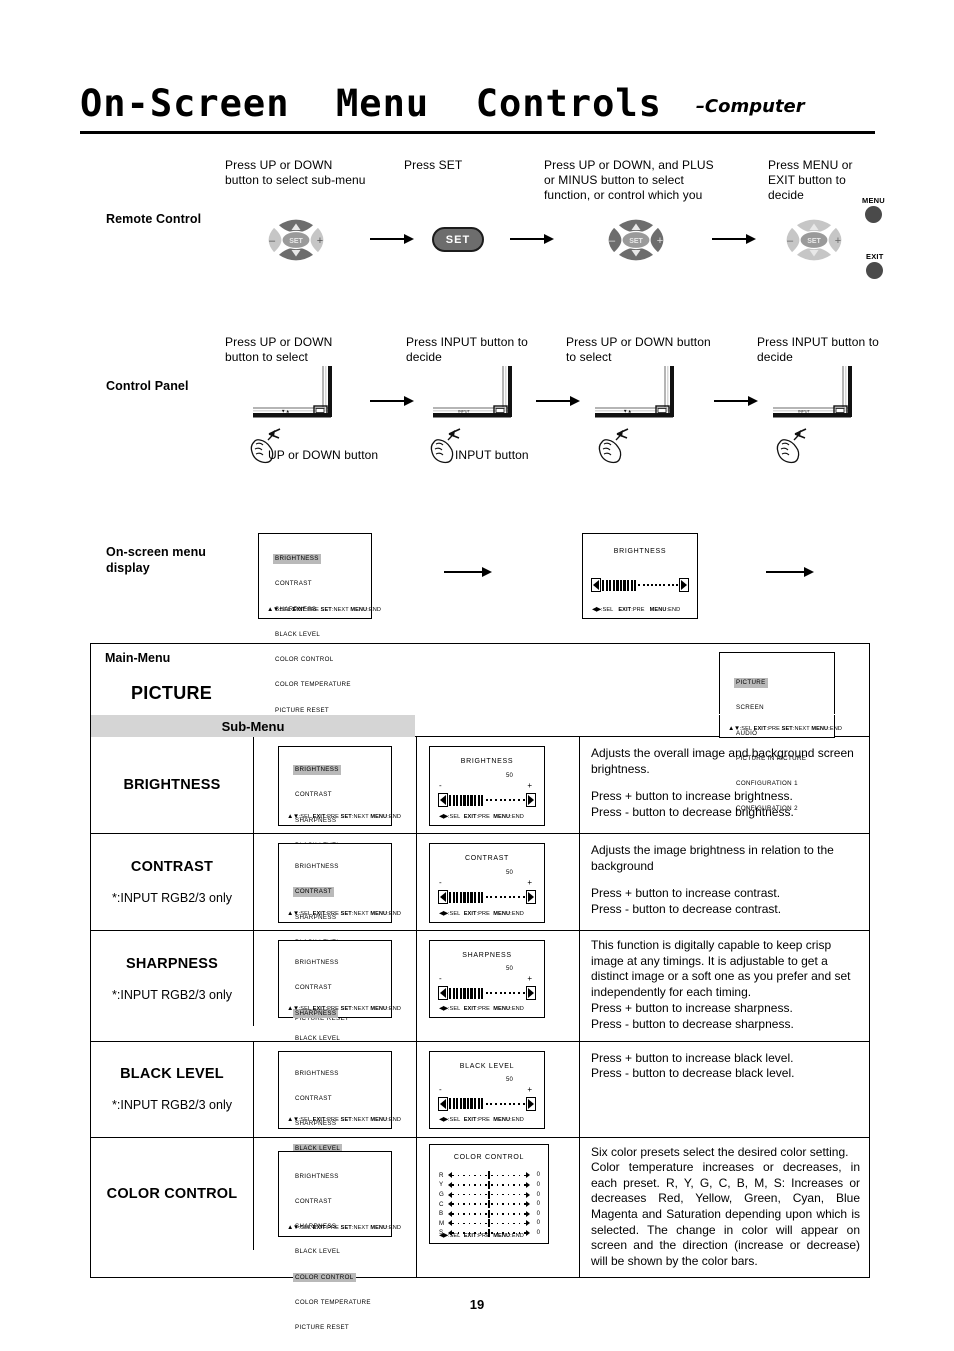  I want to click on osd-value-number: 50, so click(510, 873).